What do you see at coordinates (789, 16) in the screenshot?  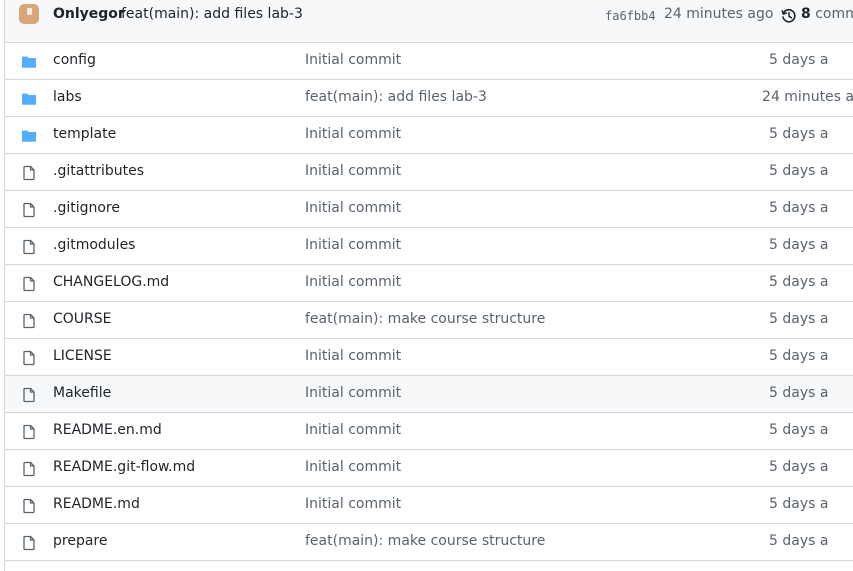 I see `history-icon` at bounding box center [789, 16].